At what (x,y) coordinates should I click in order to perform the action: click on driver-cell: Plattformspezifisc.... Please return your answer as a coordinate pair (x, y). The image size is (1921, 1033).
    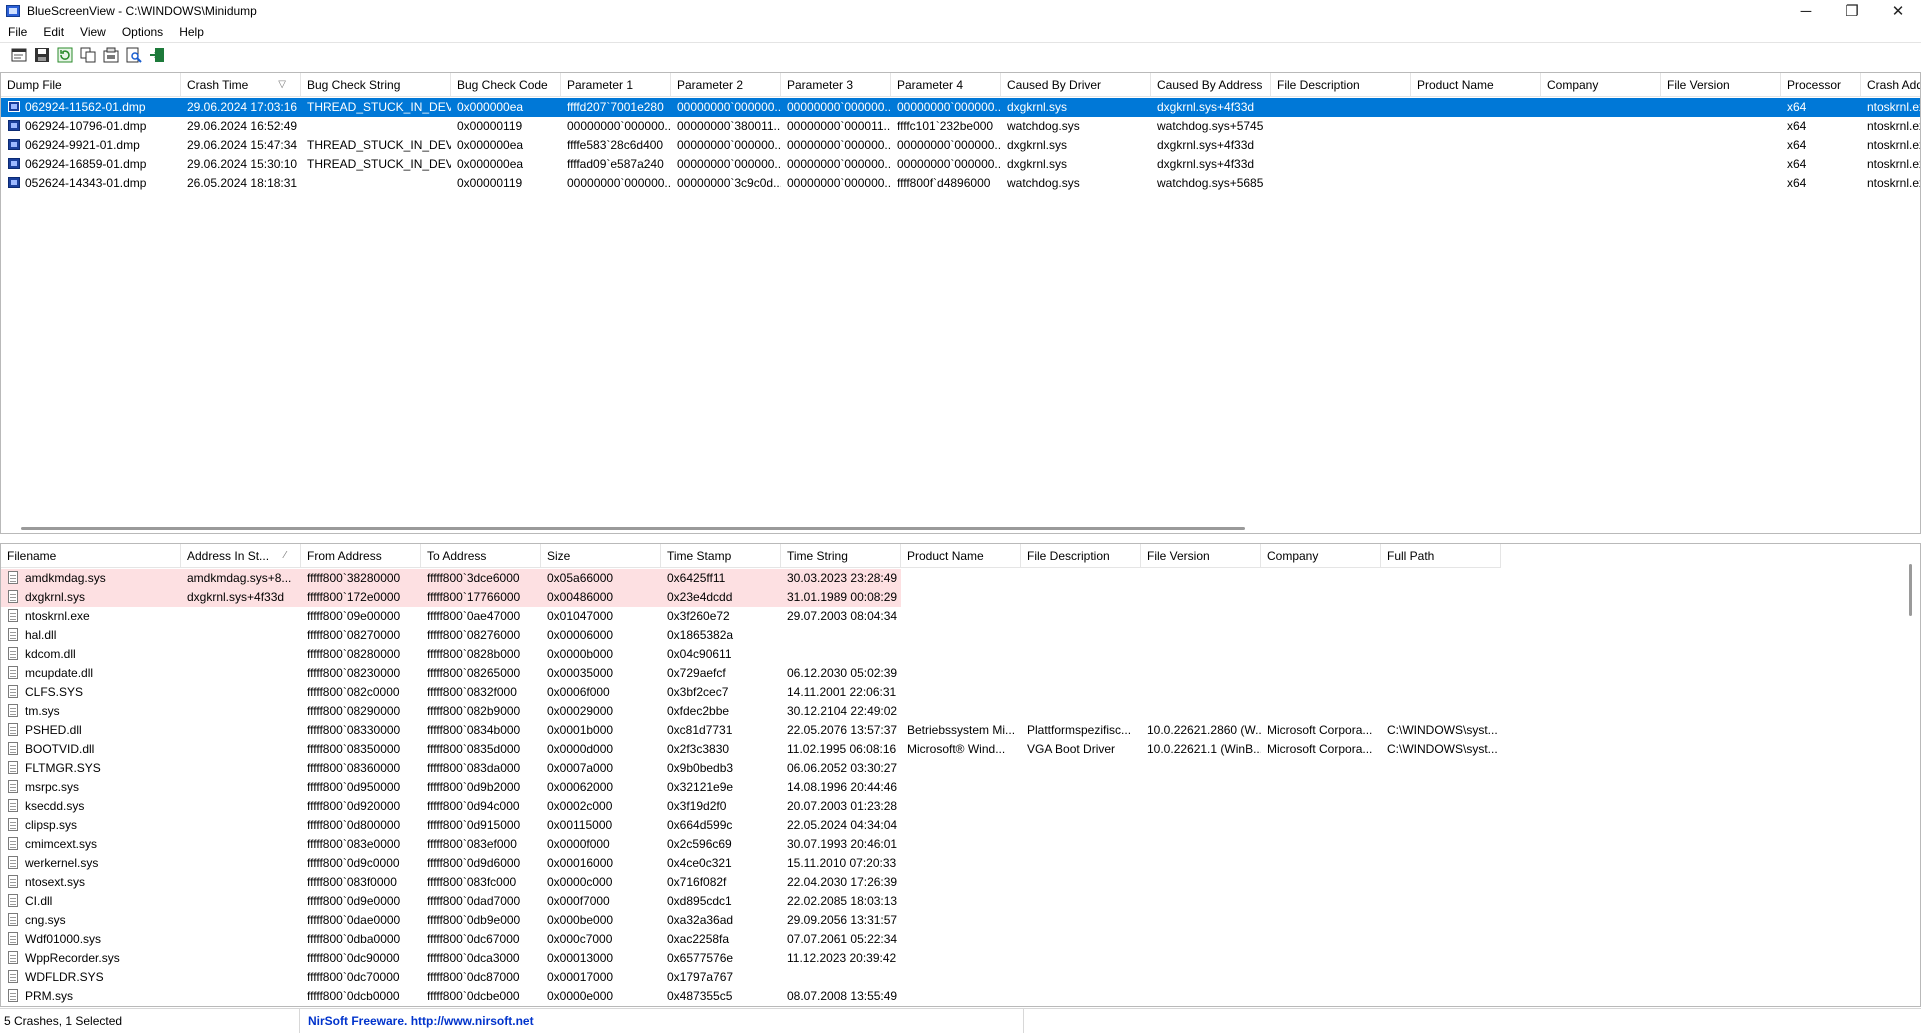
    Looking at the image, I should click on (1081, 730).